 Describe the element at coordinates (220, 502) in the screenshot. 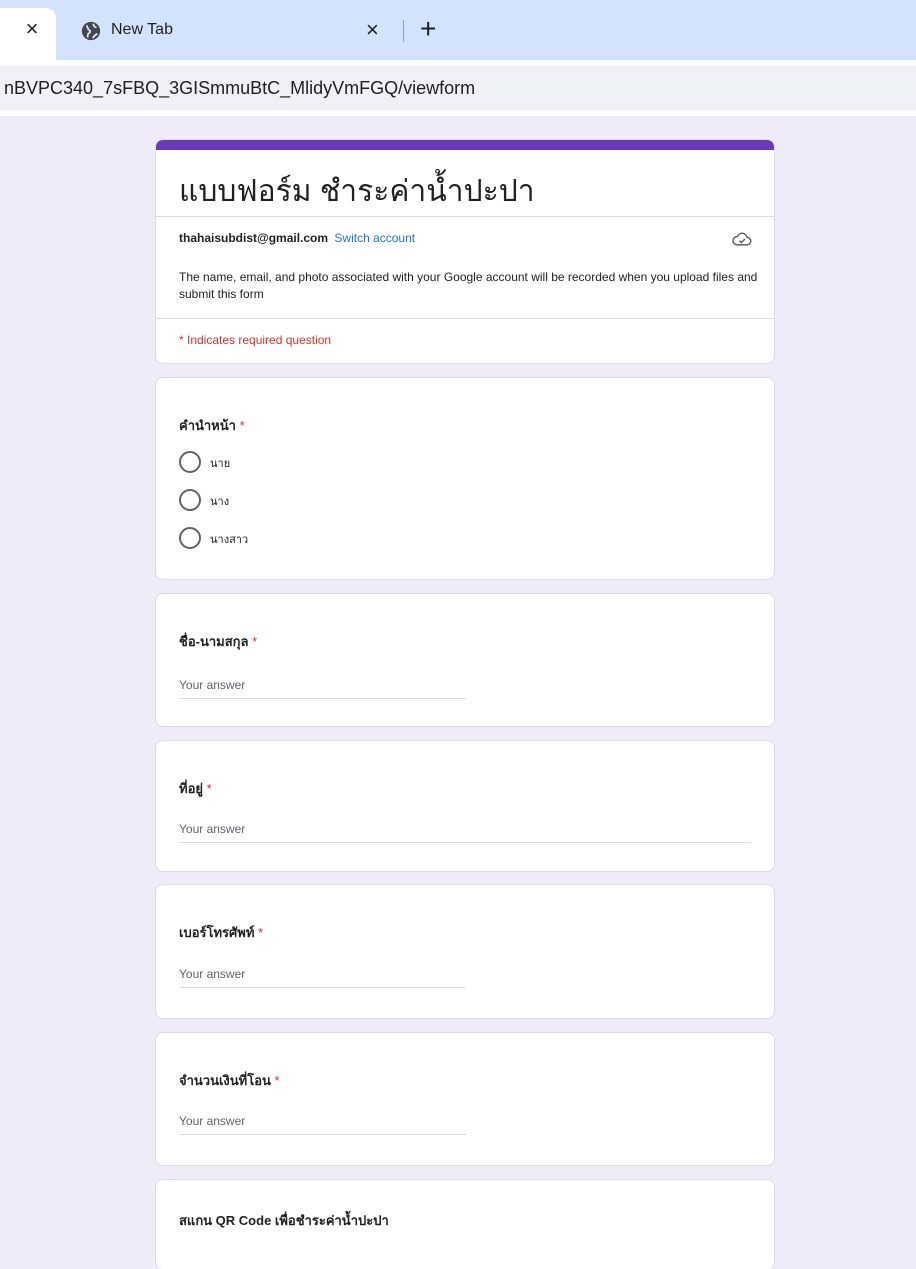

I see `radio-label: นาง` at that location.